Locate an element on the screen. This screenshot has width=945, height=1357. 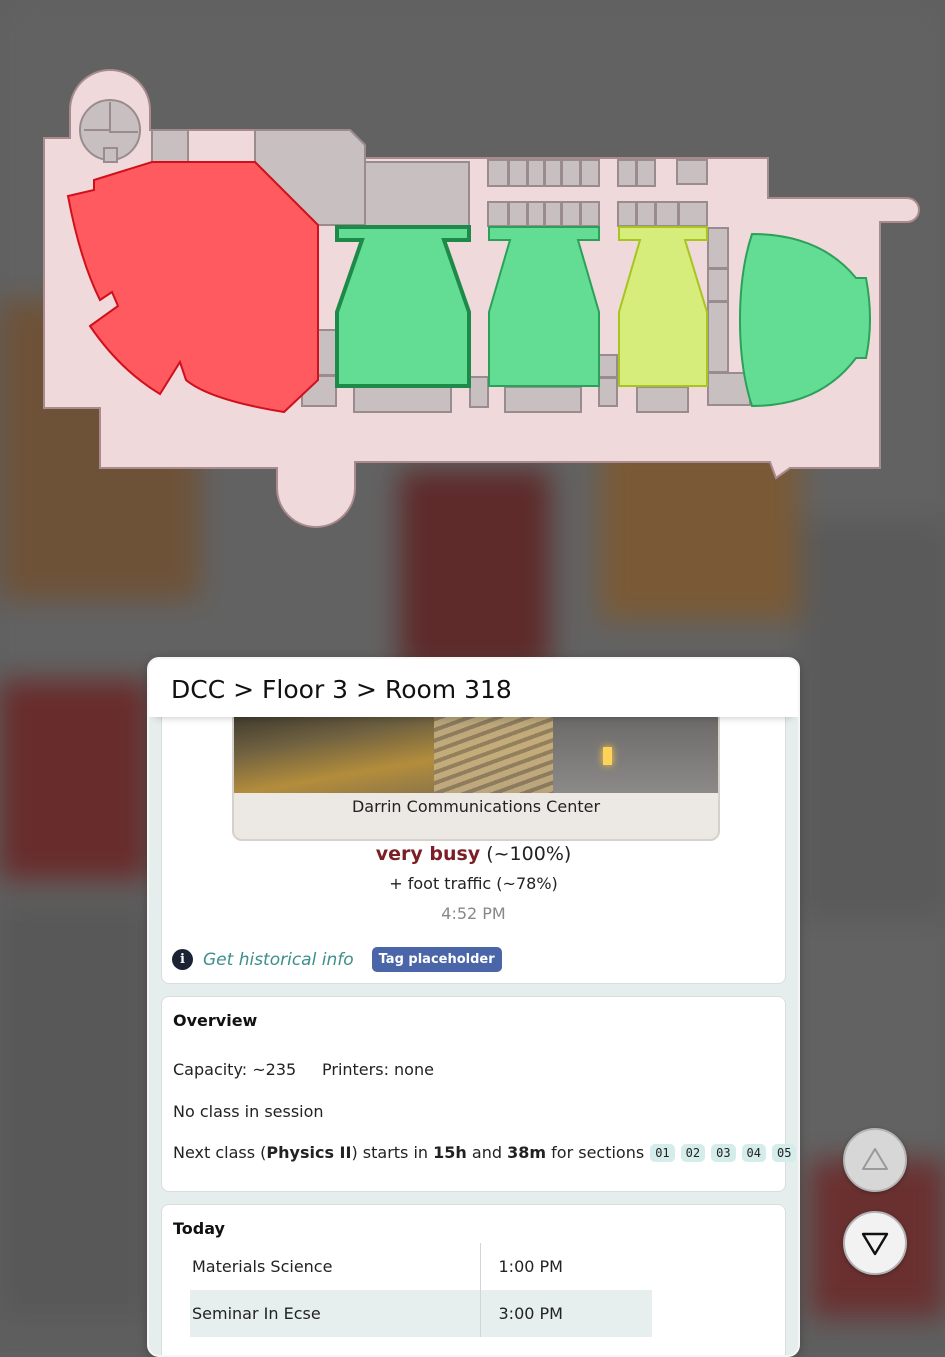
next-class-mid: ) starts in is located at coordinates (390, 1152).